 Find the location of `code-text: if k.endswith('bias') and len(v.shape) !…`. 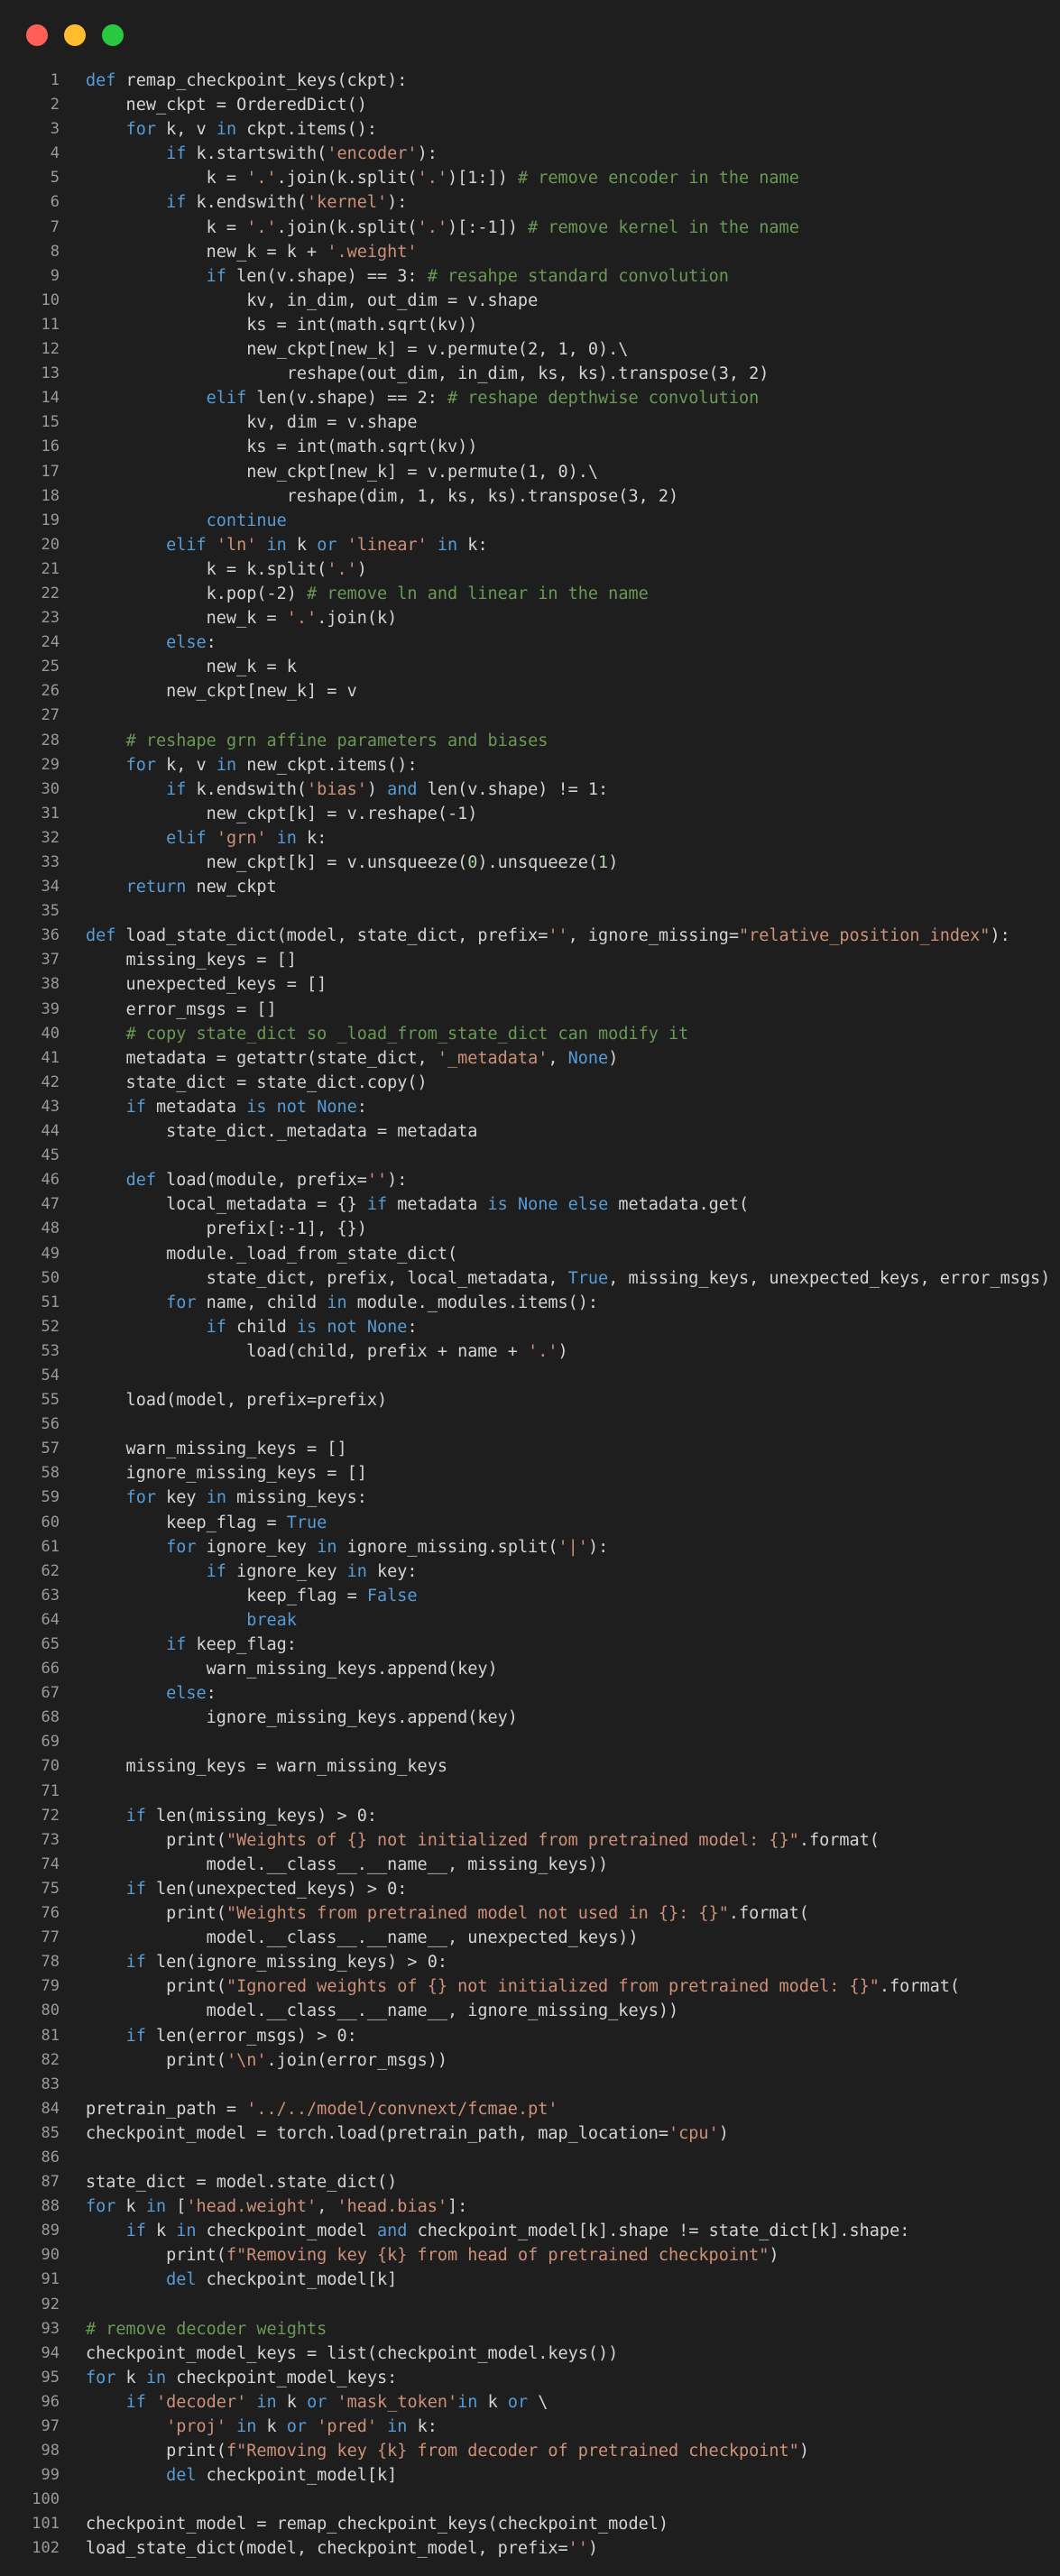

code-text: if k.endswith('bias') and len(v.shape) !… is located at coordinates (387, 789).